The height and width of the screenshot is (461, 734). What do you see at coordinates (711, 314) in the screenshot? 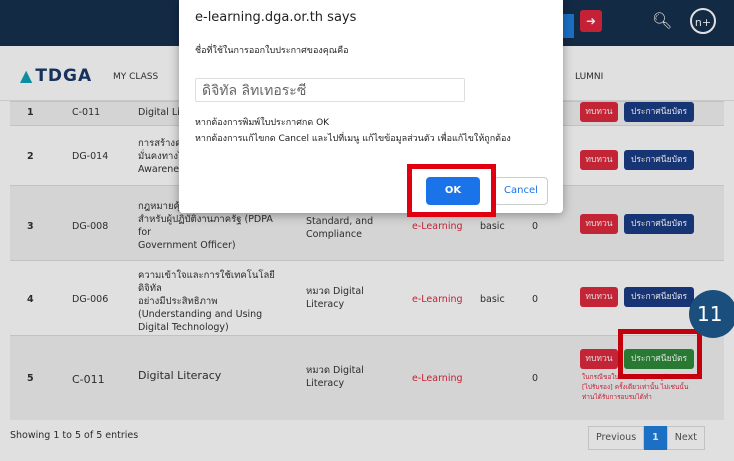
I see `step-badge: 11` at bounding box center [711, 314].